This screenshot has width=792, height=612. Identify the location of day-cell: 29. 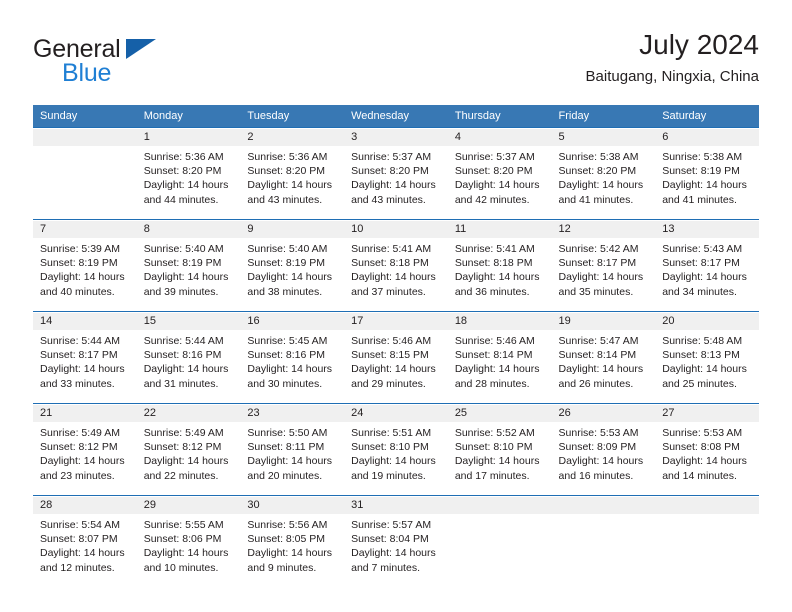
(188, 505).